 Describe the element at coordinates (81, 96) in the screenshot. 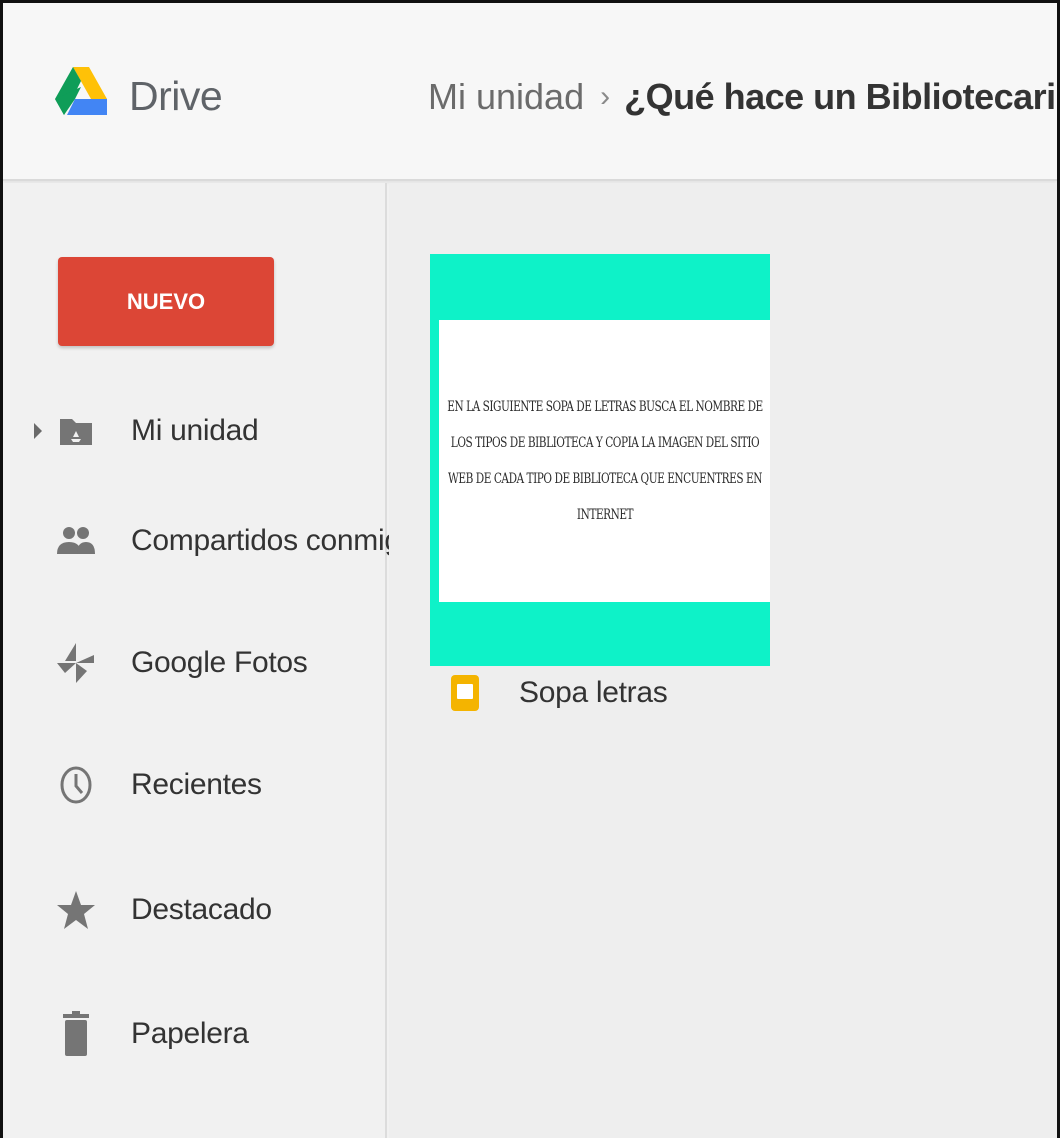

I see `google-drive-logo` at that location.